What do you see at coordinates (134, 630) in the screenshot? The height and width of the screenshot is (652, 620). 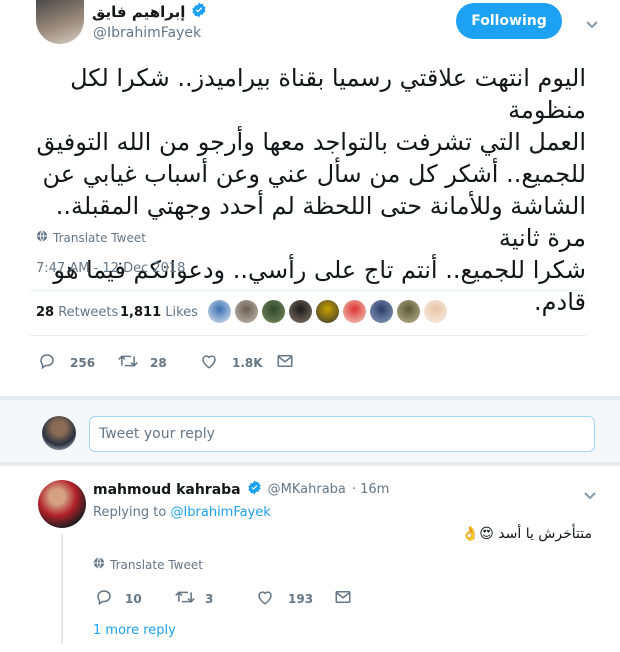 I see `more-replies-link: 1 more reply` at bounding box center [134, 630].